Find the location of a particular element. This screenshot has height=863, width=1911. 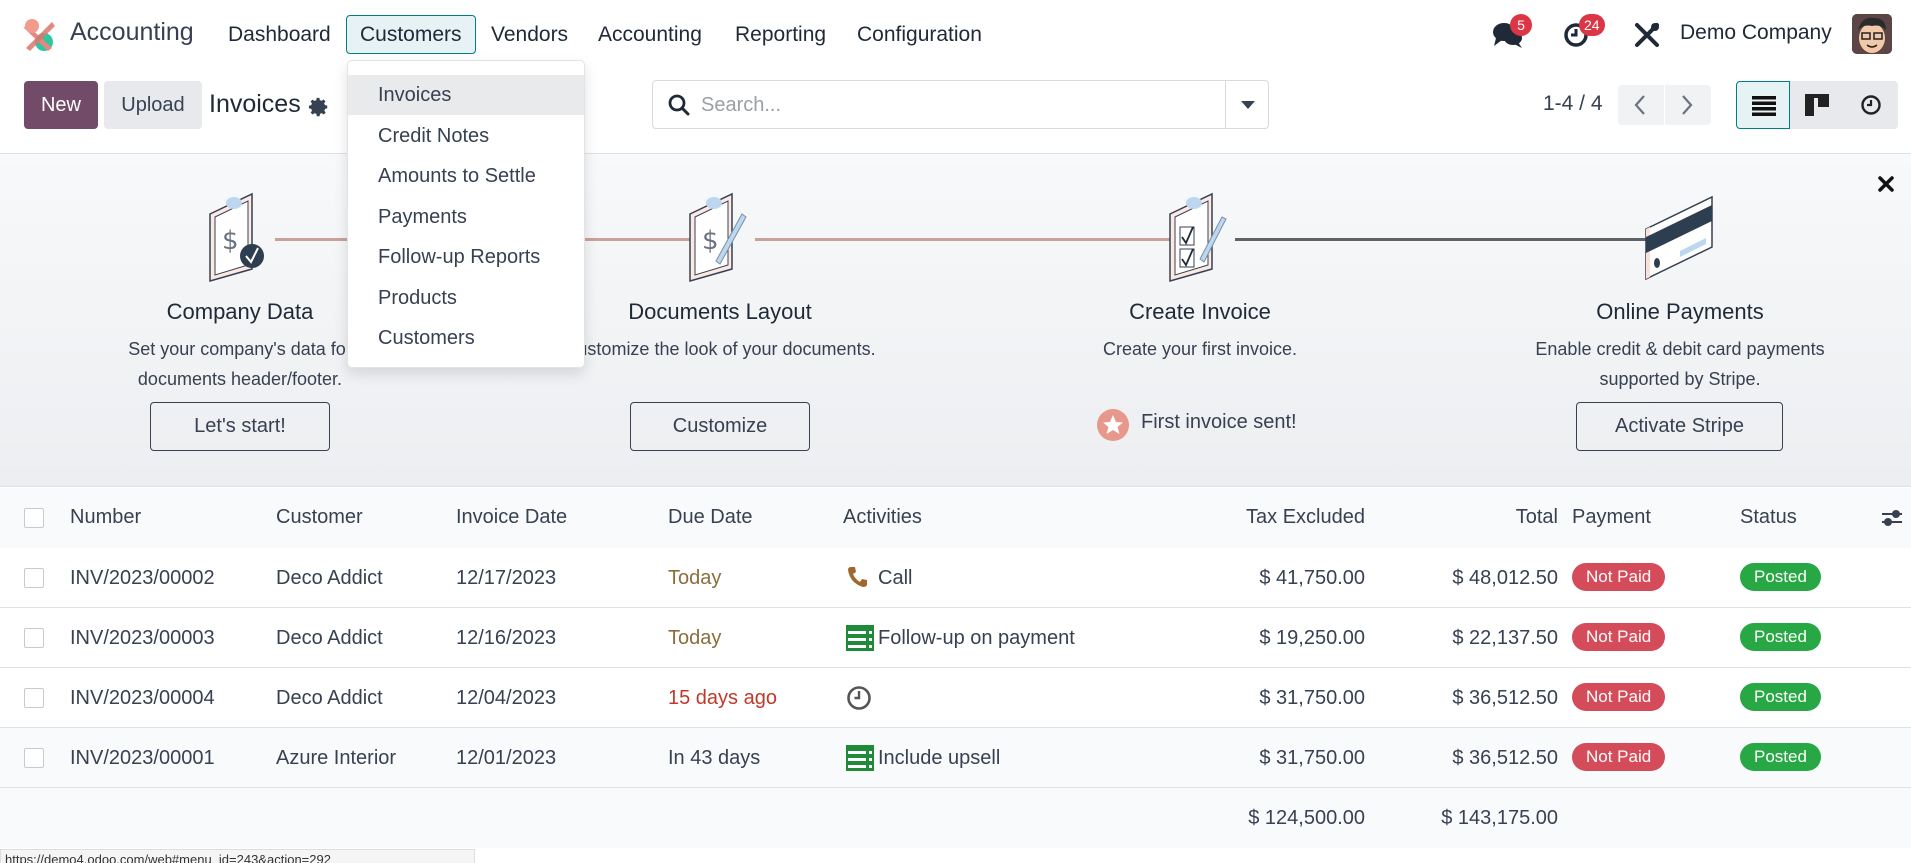

nav-customers: Customers is located at coordinates (411, 34).